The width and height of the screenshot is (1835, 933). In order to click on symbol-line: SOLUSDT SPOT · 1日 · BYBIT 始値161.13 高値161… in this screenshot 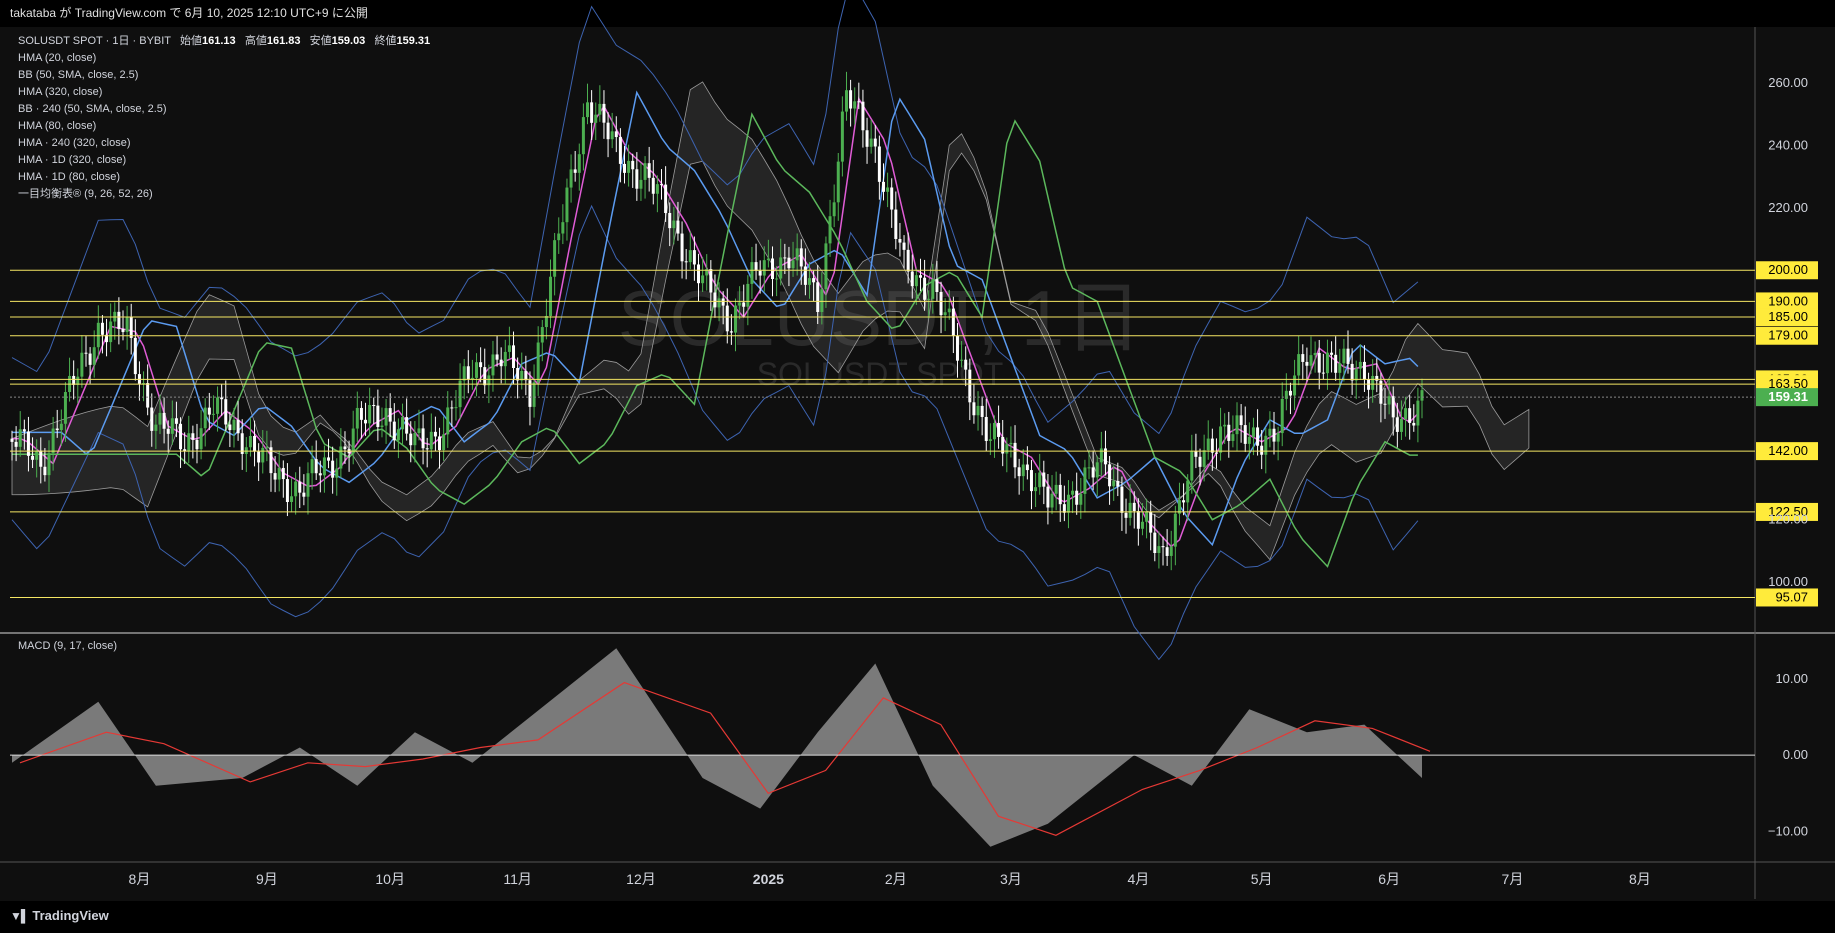, I will do `click(224, 41)`.